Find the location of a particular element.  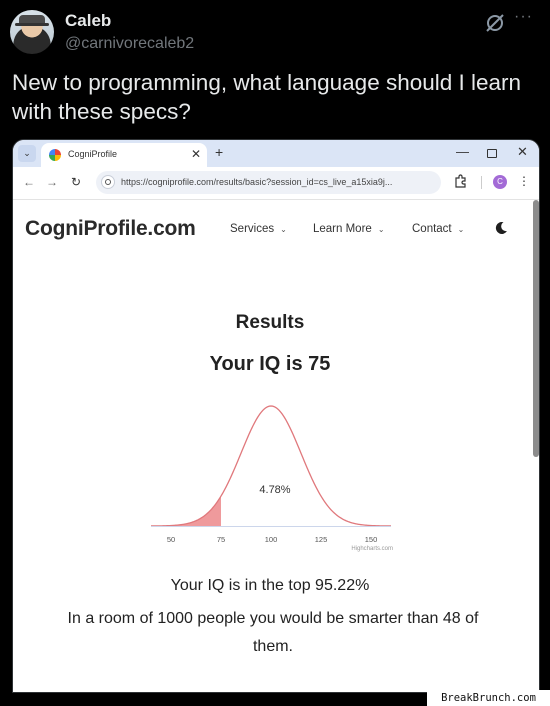

x-tick-label: 125 is located at coordinates (321, 539).